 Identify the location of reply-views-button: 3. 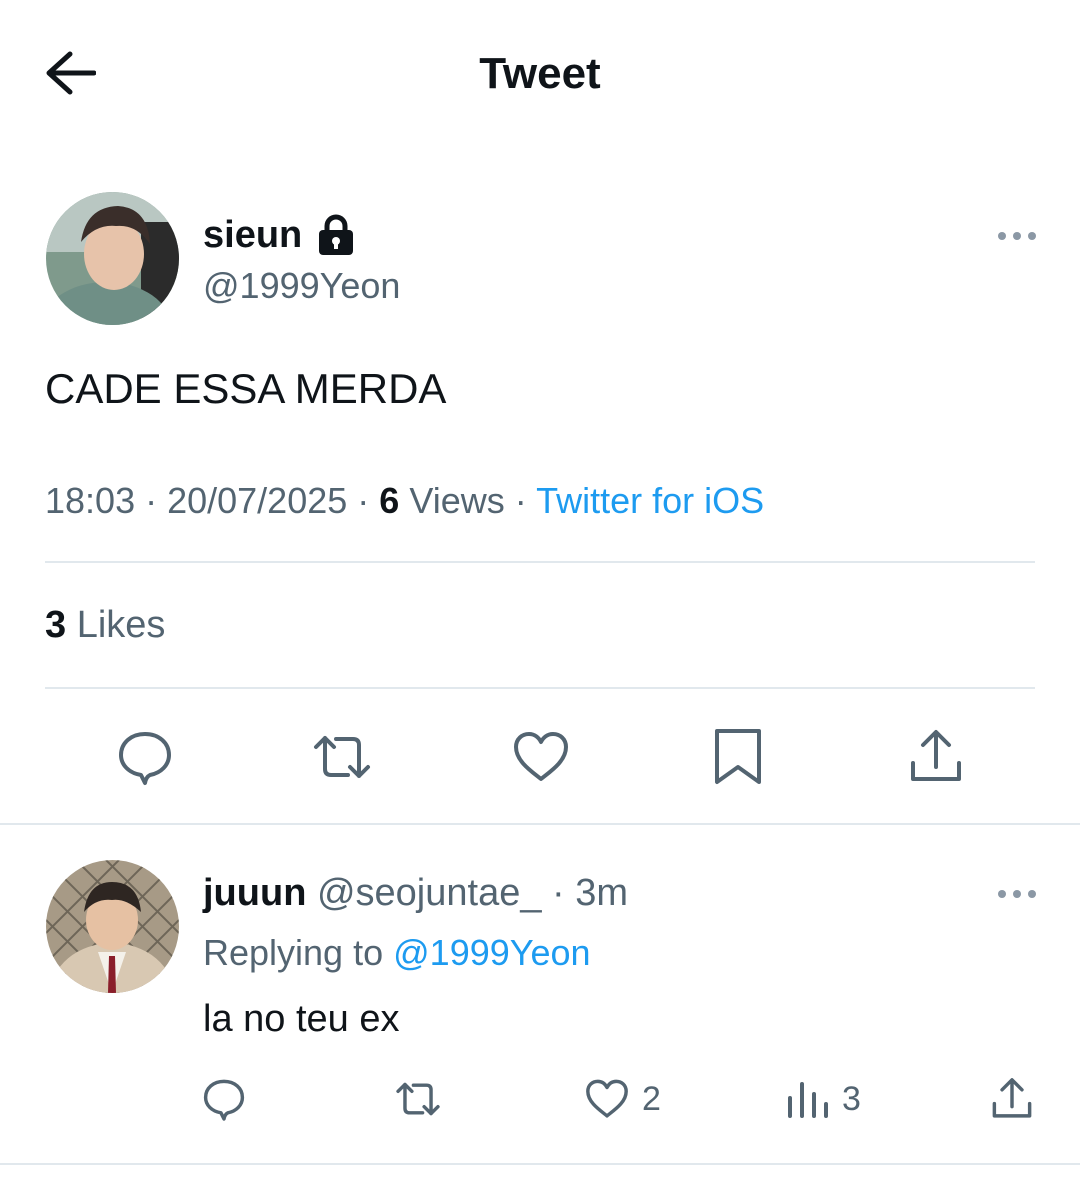
(822, 1099).